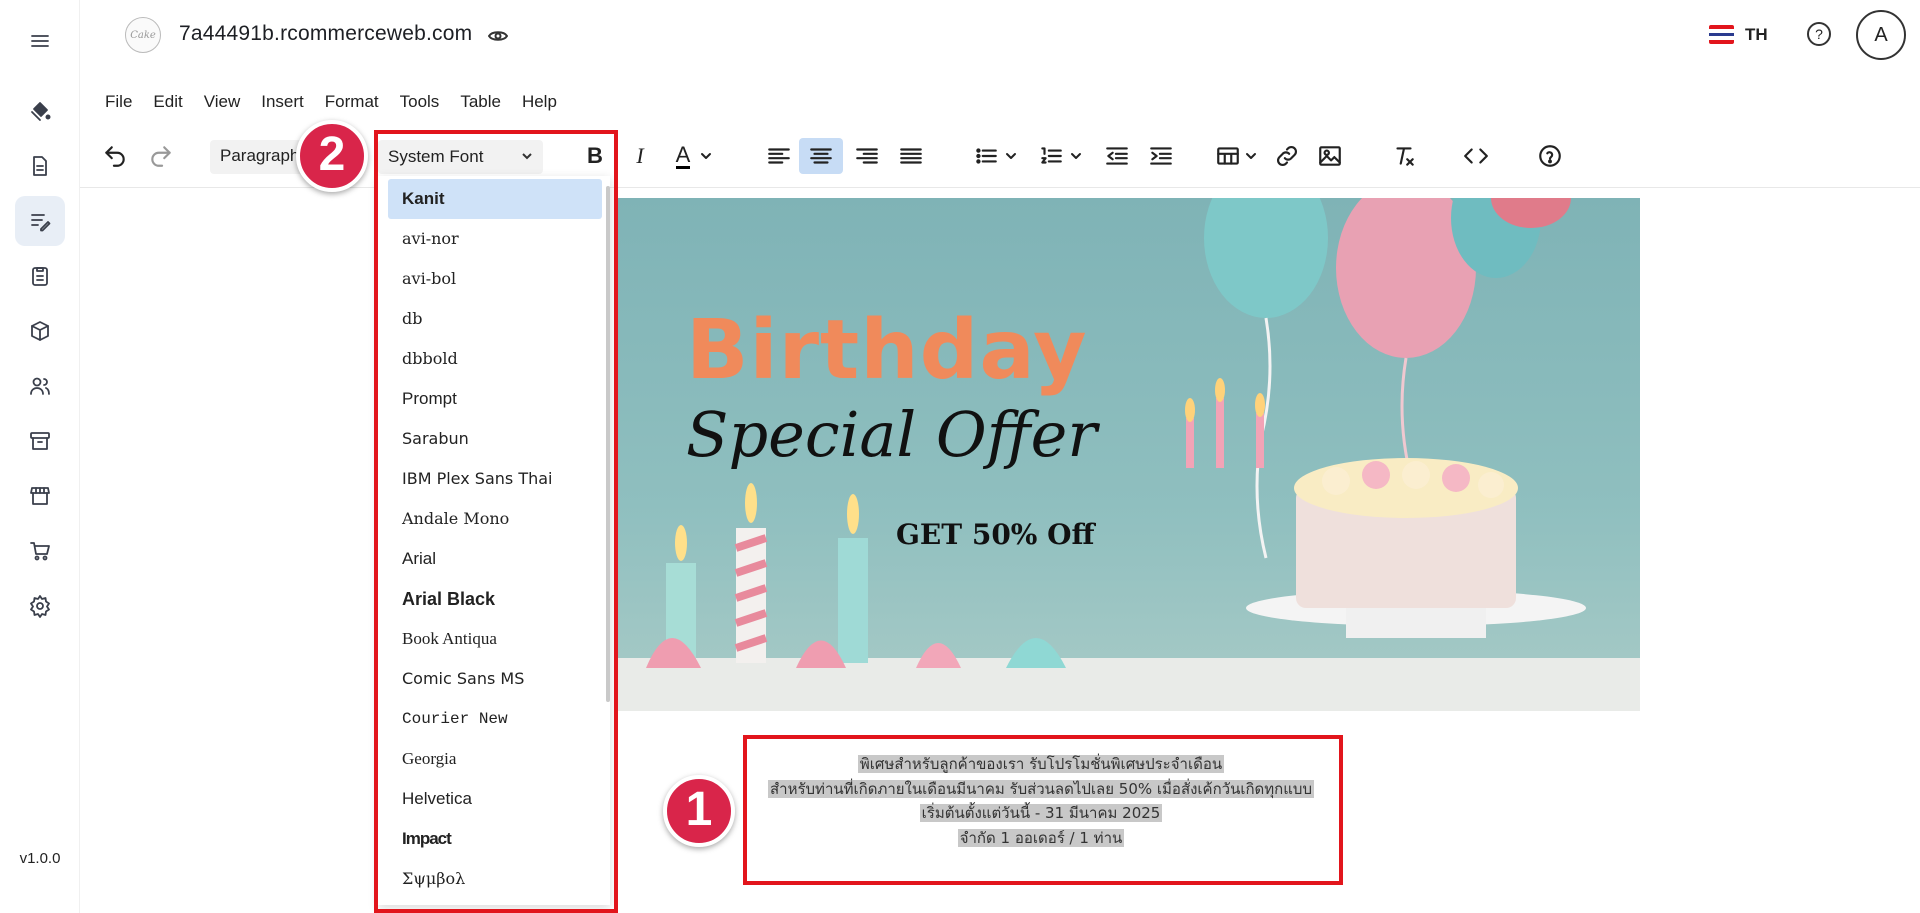  I want to click on text-color-button: A, so click(694, 156).